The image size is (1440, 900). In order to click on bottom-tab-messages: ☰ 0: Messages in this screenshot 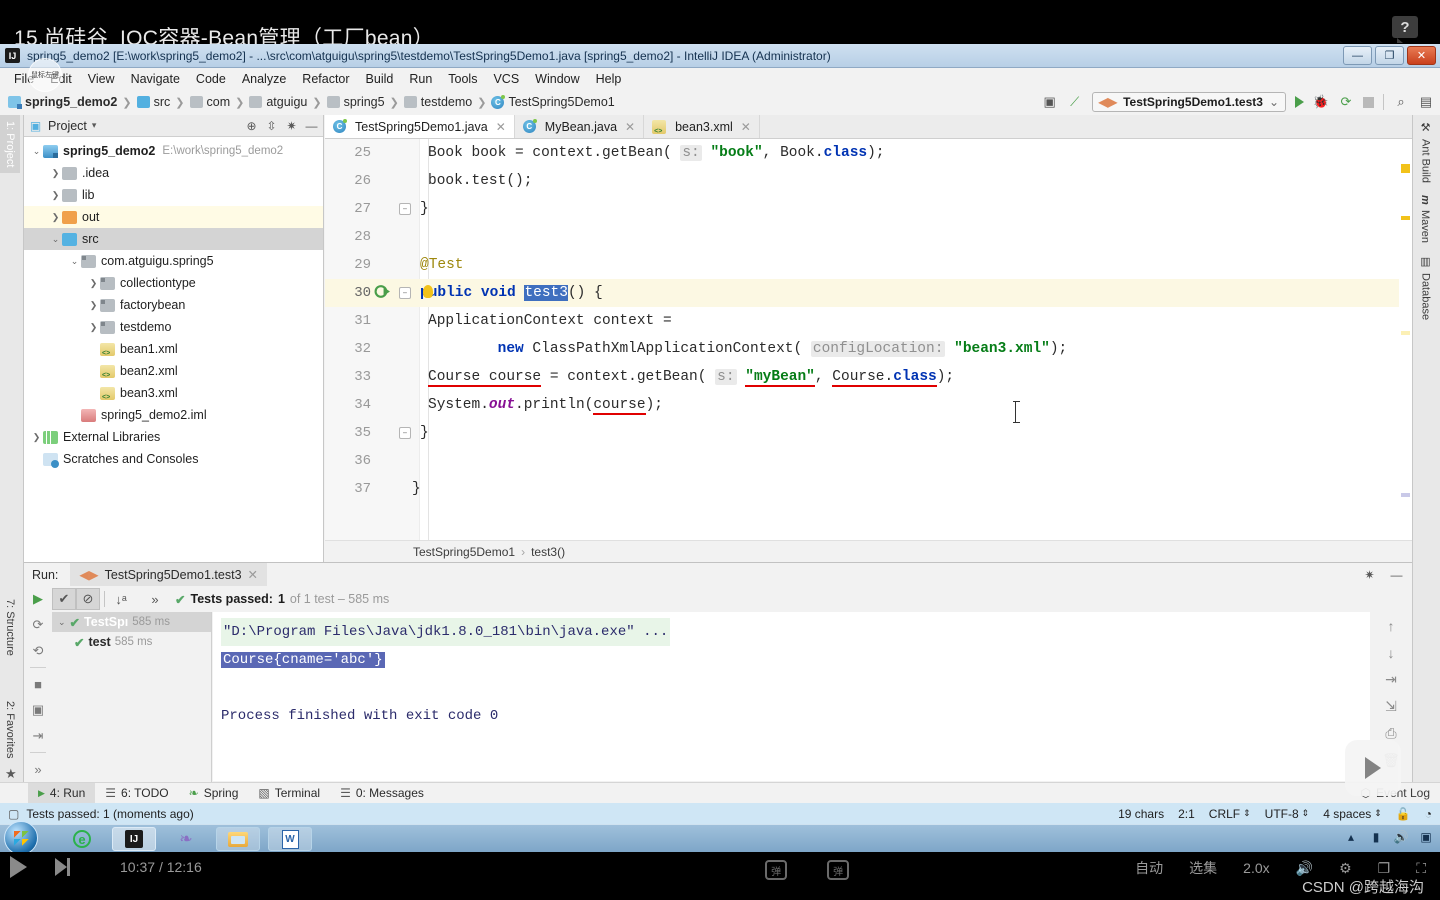, I will do `click(382, 793)`.